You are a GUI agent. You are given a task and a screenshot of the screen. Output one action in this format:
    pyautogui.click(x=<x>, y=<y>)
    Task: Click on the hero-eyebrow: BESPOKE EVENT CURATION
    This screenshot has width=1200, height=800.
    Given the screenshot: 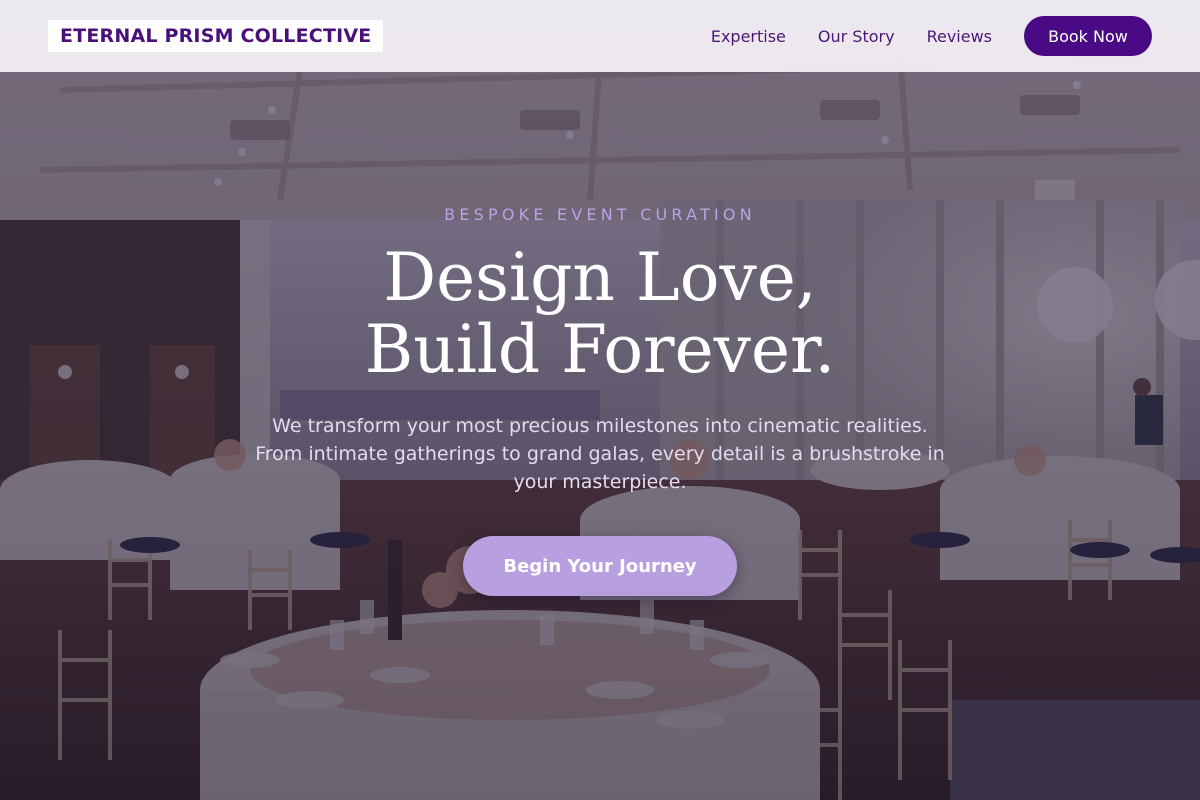 What is the action you would take?
    pyautogui.click(x=600, y=214)
    